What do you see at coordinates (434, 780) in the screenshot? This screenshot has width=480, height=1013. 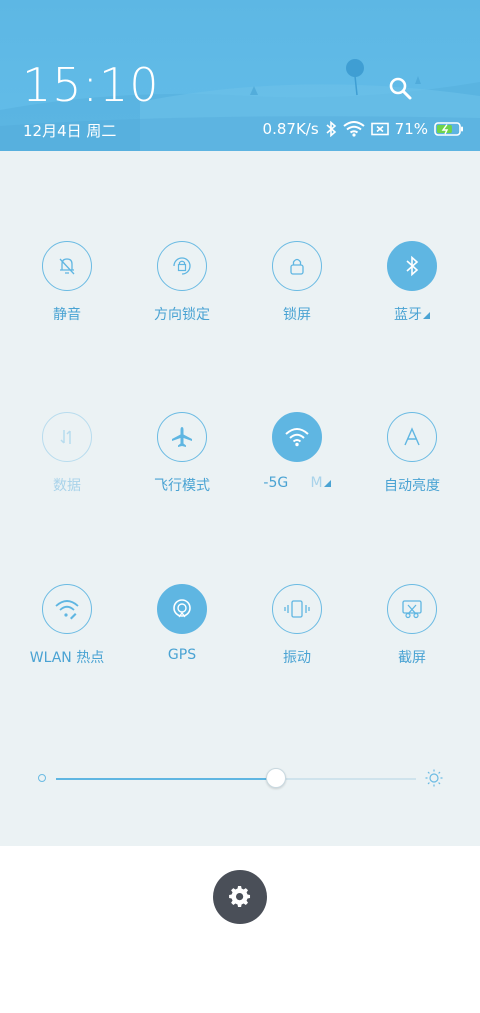 I see `brightness-high-icon` at bounding box center [434, 780].